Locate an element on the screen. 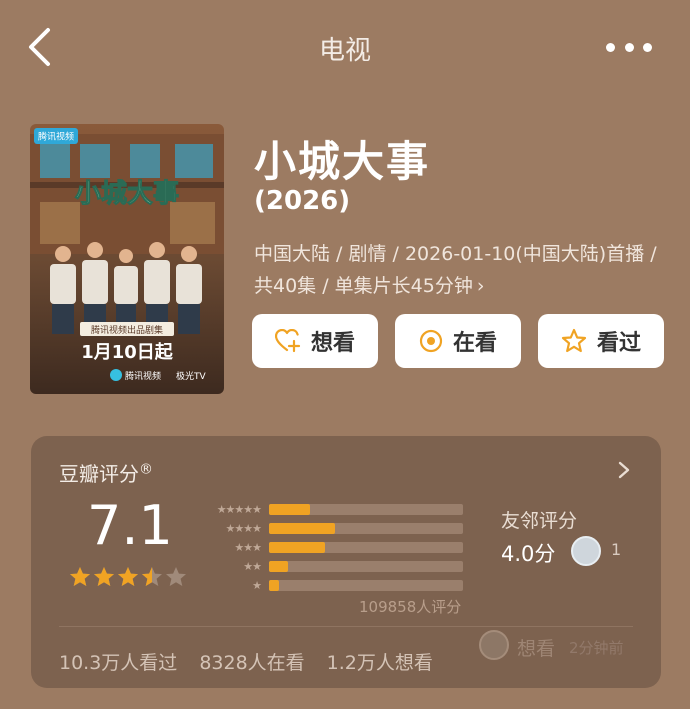  rating-header: 豆瓣评分® is located at coordinates (106, 472).